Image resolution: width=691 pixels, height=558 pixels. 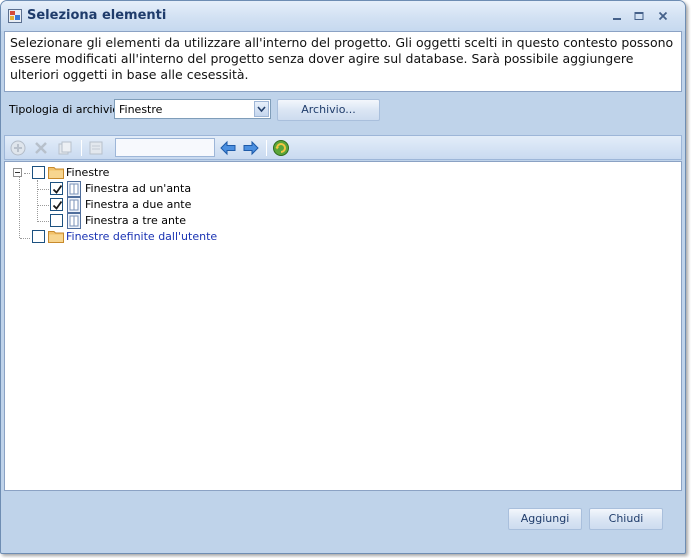 I want to click on add-icon, so click(x=18, y=148).